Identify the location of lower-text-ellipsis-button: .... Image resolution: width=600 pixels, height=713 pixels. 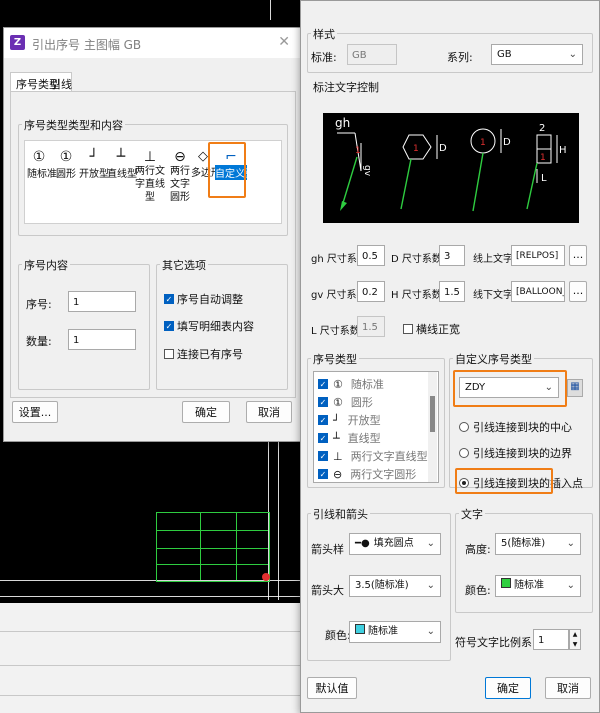
(578, 291).